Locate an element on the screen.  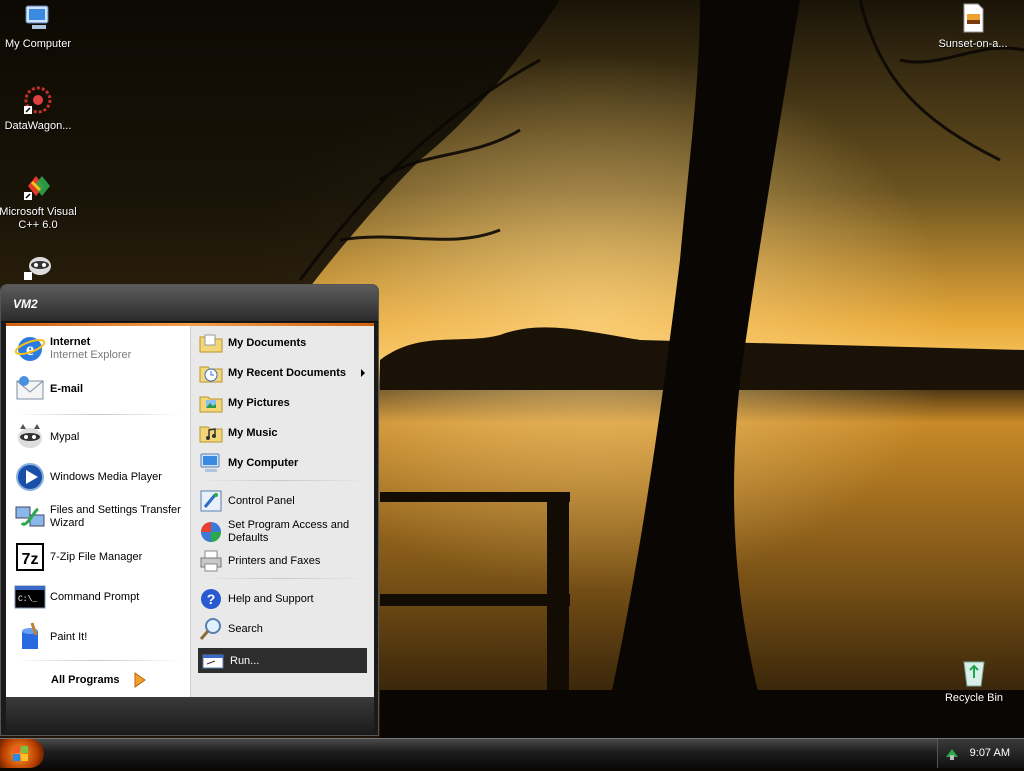
command-prompt-icon: C:\_ is located at coordinates (30, 597).